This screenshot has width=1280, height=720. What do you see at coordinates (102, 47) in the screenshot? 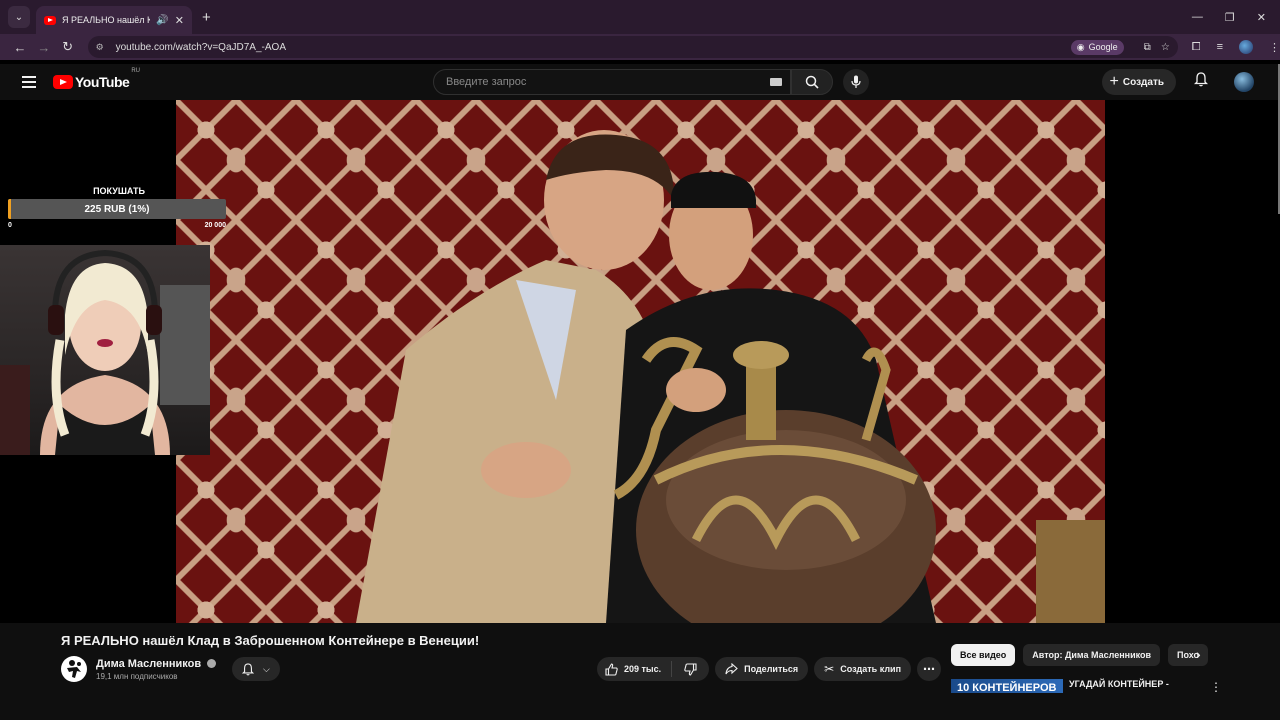
I see `site-info-icon: ⚙` at bounding box center [102, 47].